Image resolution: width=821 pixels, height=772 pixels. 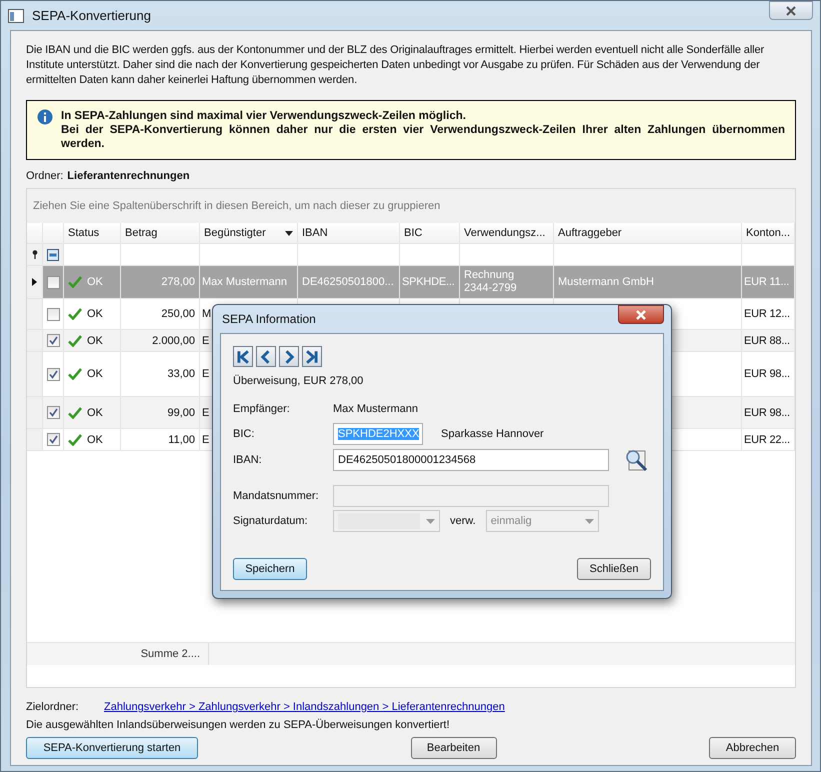 What do you see at coordinates (173, 340) in the screenshot?
I see `table-cell: 2.000,00` at bounding box center [173, 340].